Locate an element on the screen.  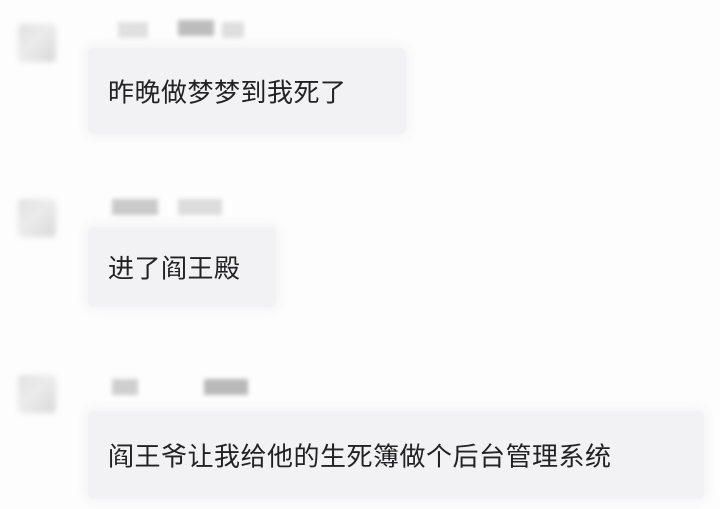
message-bubble: 进了阎王殿 is located at coordinates (182, 267).